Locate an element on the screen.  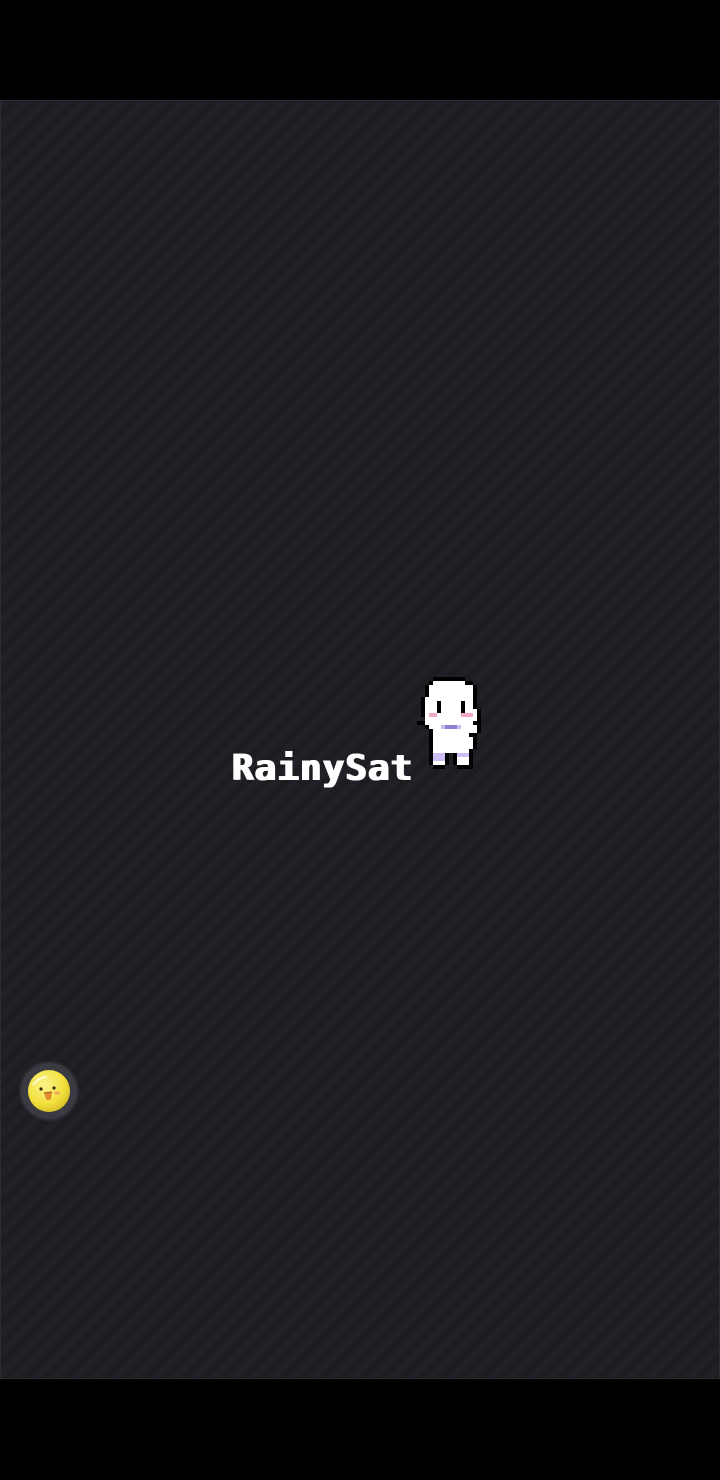
duck-avatar-button is located at coordinates (49, 1091).